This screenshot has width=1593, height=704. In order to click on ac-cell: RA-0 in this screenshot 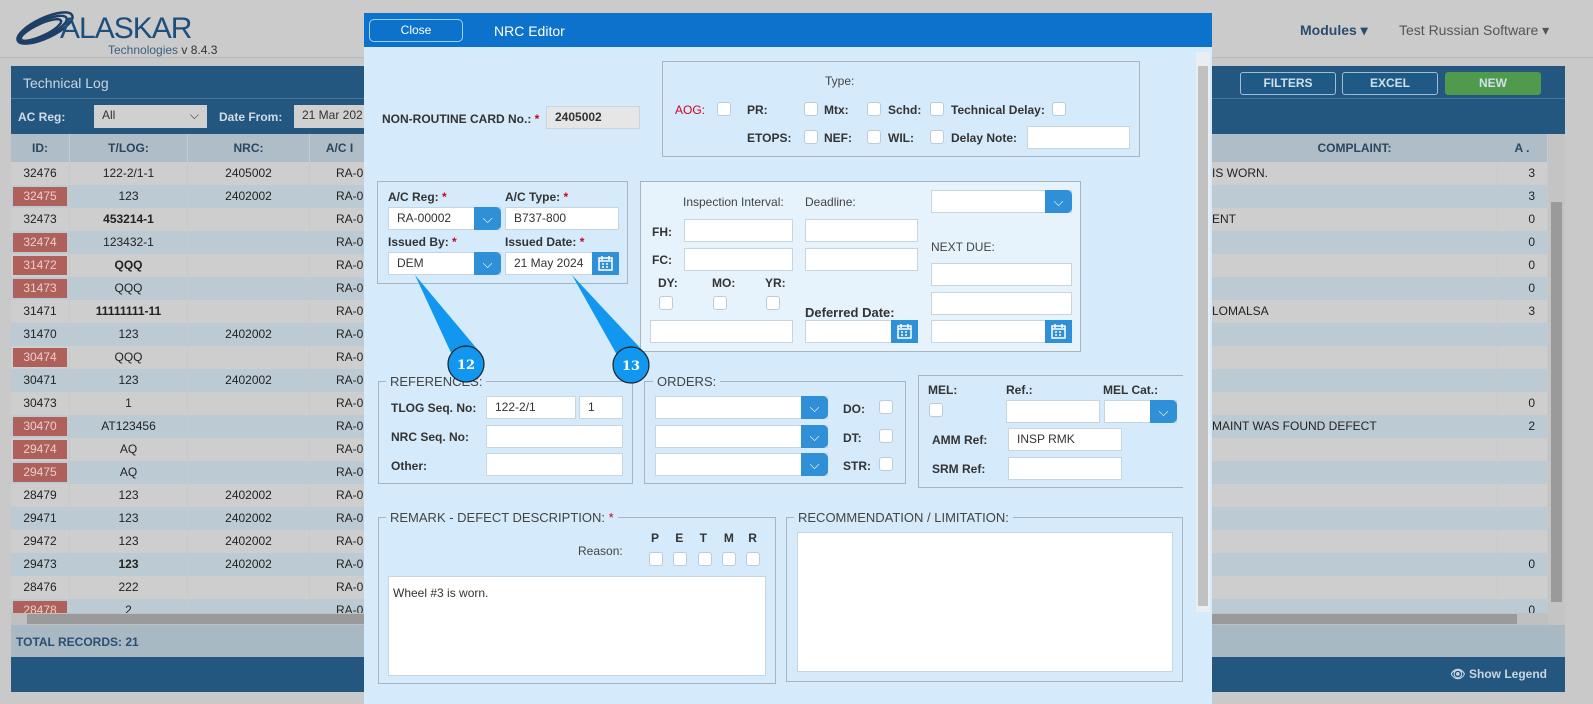, I will do `click(340, 426)`.